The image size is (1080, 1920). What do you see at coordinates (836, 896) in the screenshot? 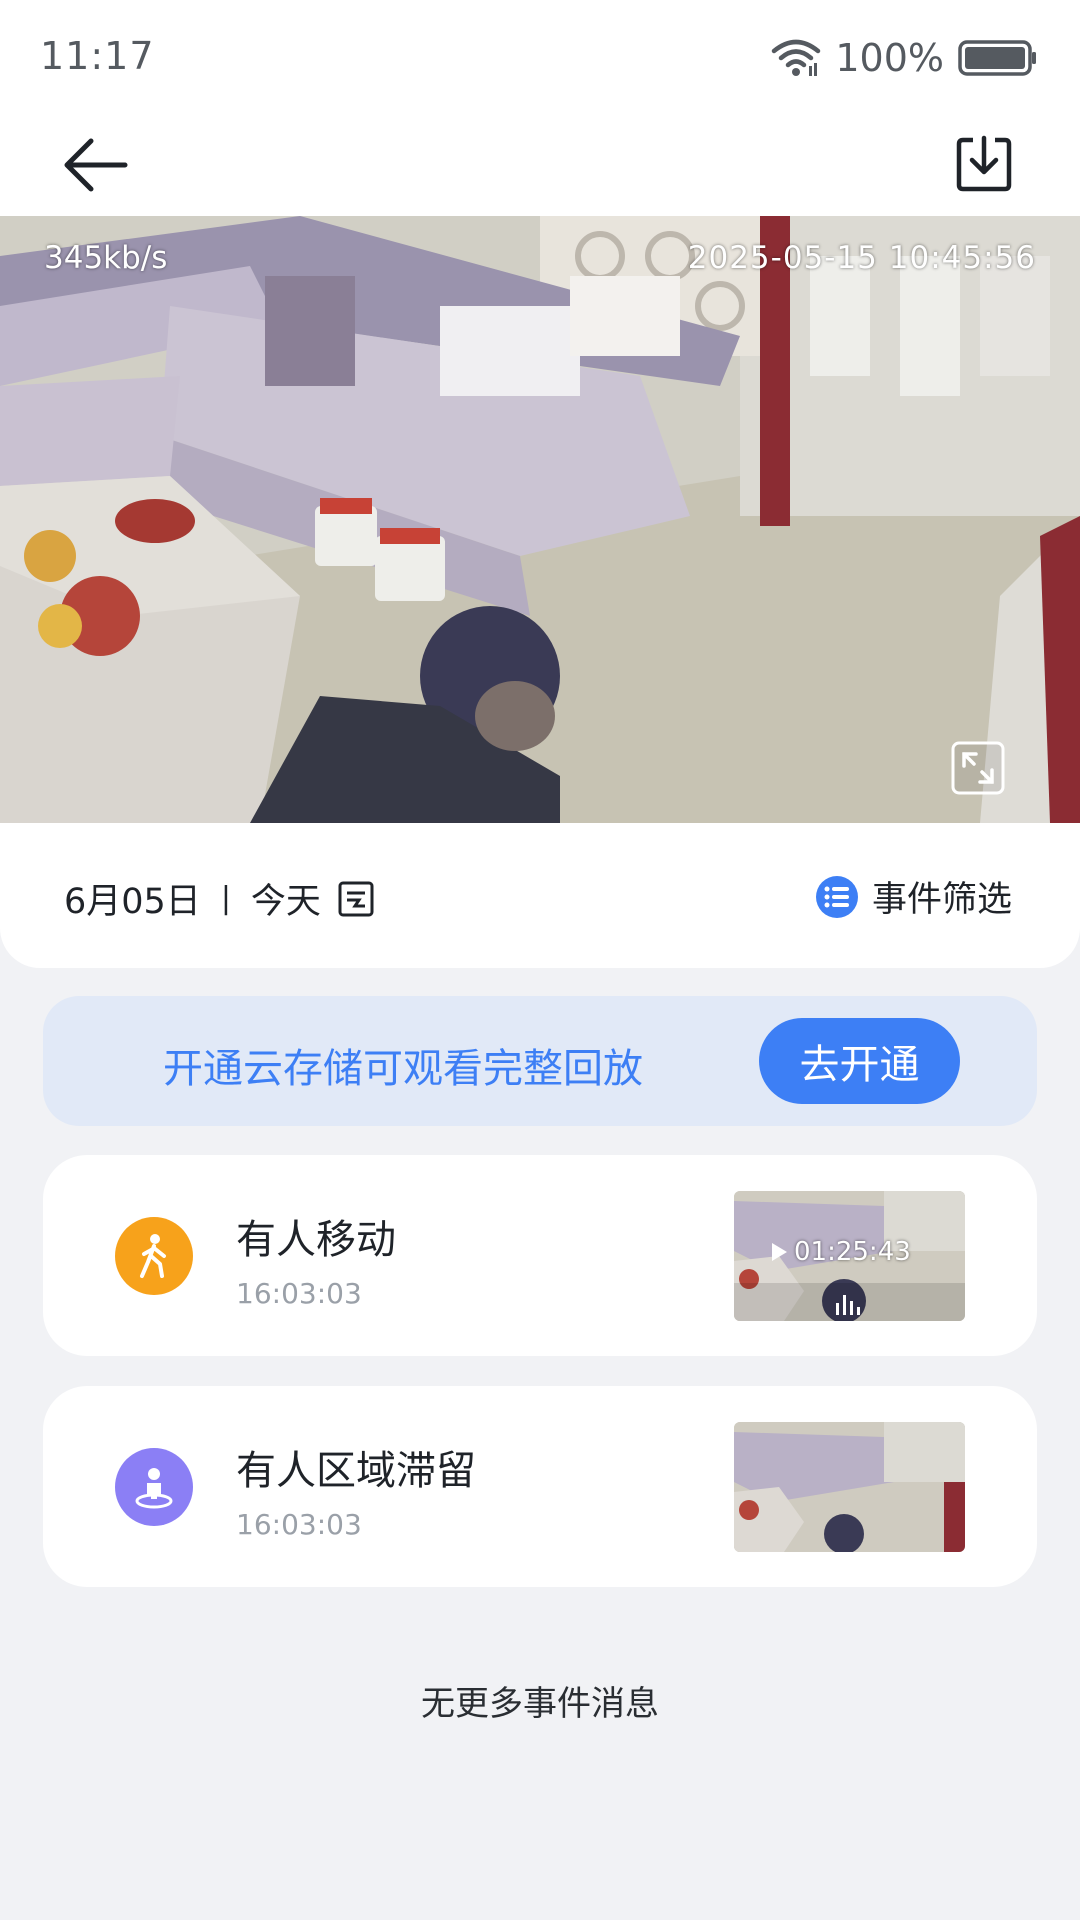
I see `list-filter-icon` at bounding box center [836, 896].